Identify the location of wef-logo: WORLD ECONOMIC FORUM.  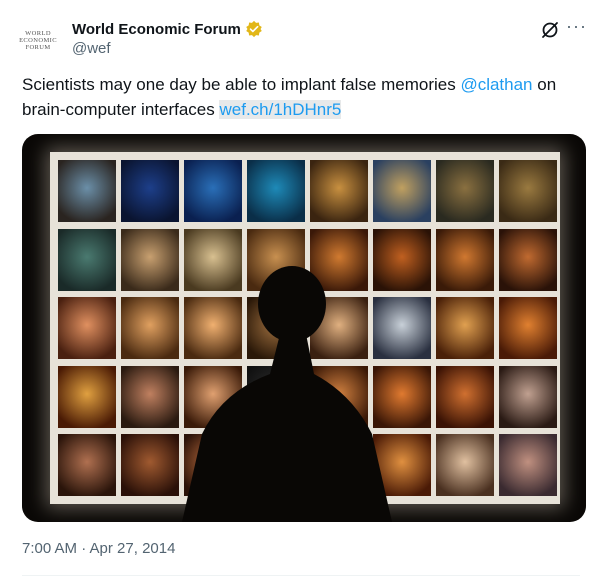
(38, 40).